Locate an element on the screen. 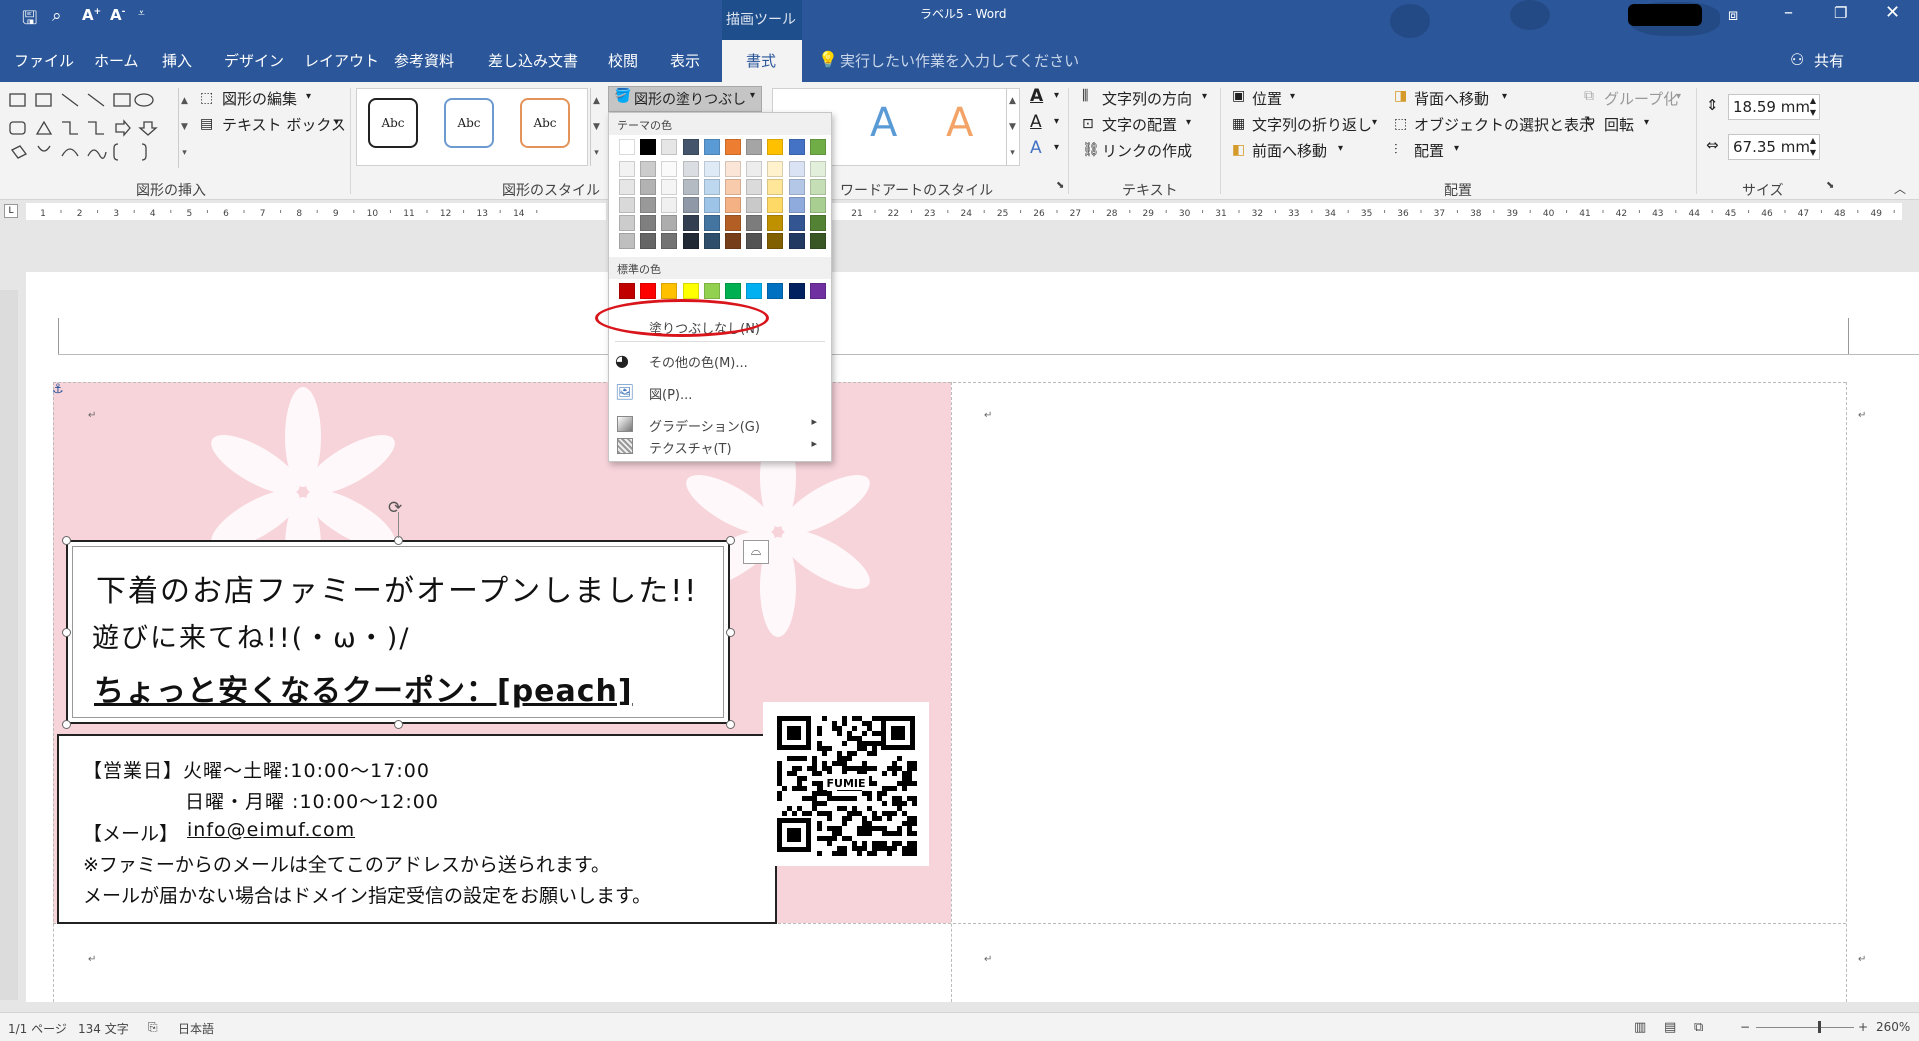 The width and height of the screenshot is (1919, 1041). restore-icon: ❐ is located at coordinates (1840, 13).